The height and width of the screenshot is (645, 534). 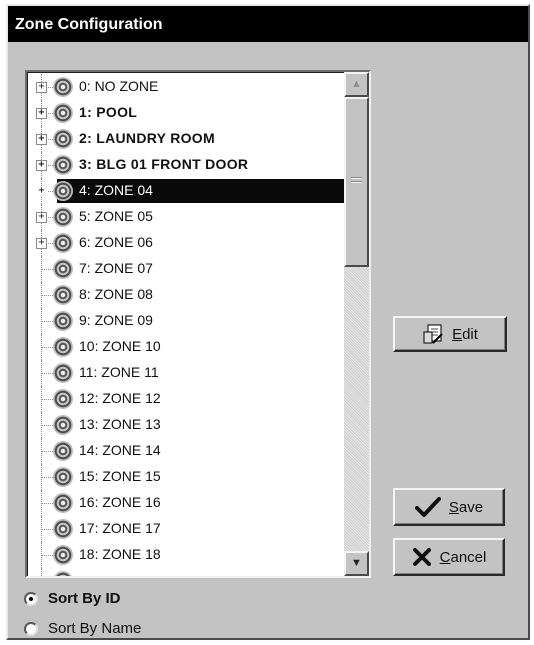 What do you see at coordinates (356, 84) in the screenshot?
I see `scroll-up-arrow-icon: ▲` at bounding box center [356, 84].